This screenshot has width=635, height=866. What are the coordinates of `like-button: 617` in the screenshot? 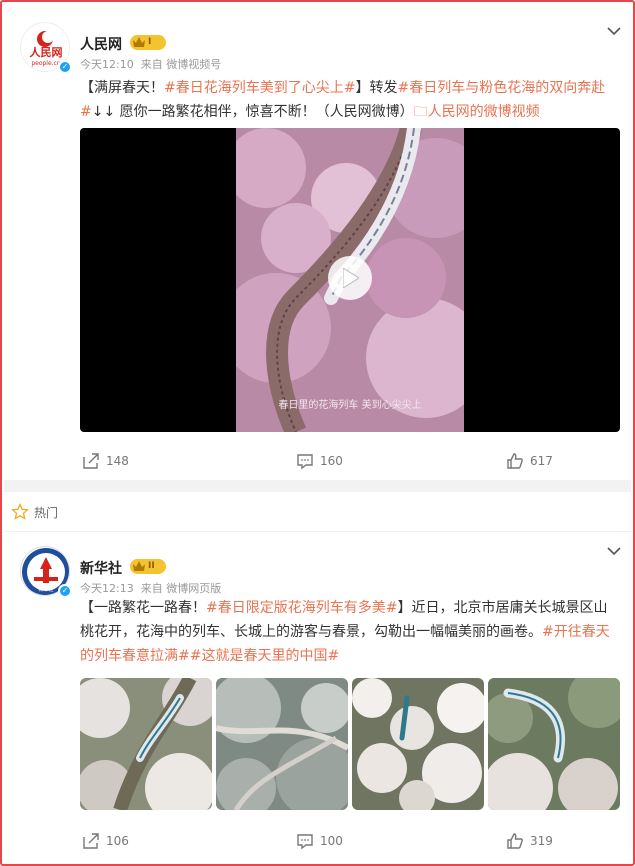 It's located at (529, 461).